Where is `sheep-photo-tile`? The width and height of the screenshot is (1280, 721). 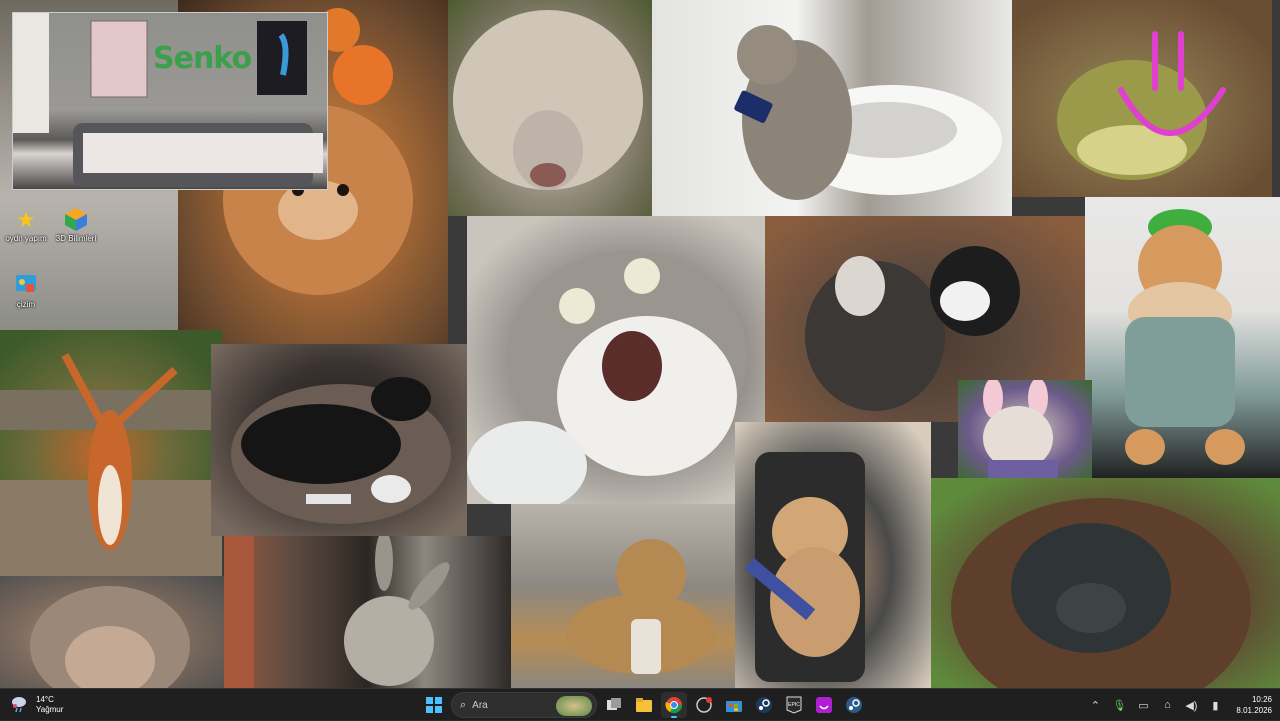
sheep-photo-tile is located at coordinates (550, 108).